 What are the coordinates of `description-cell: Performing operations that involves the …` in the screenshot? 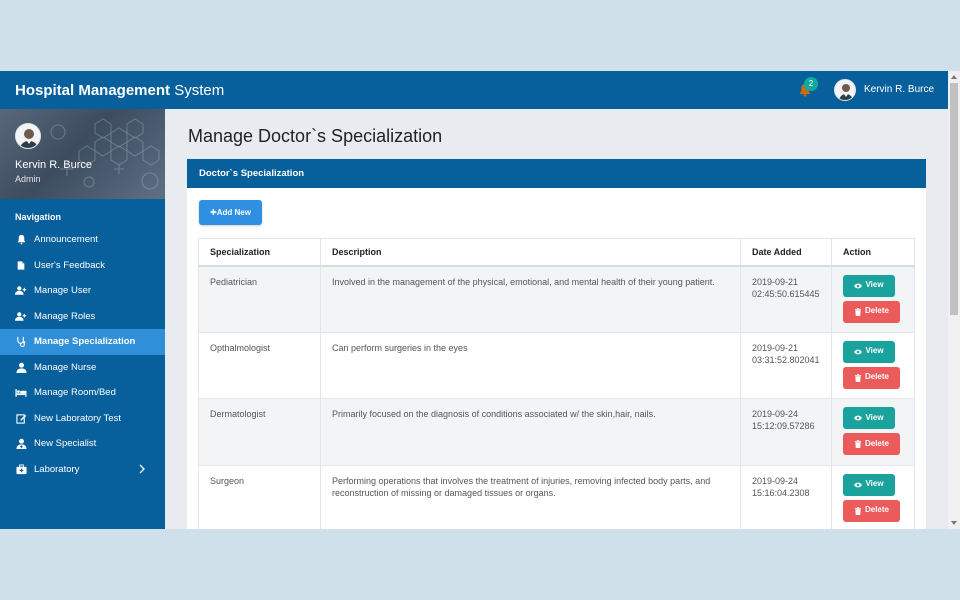 It's located at (530, 496).